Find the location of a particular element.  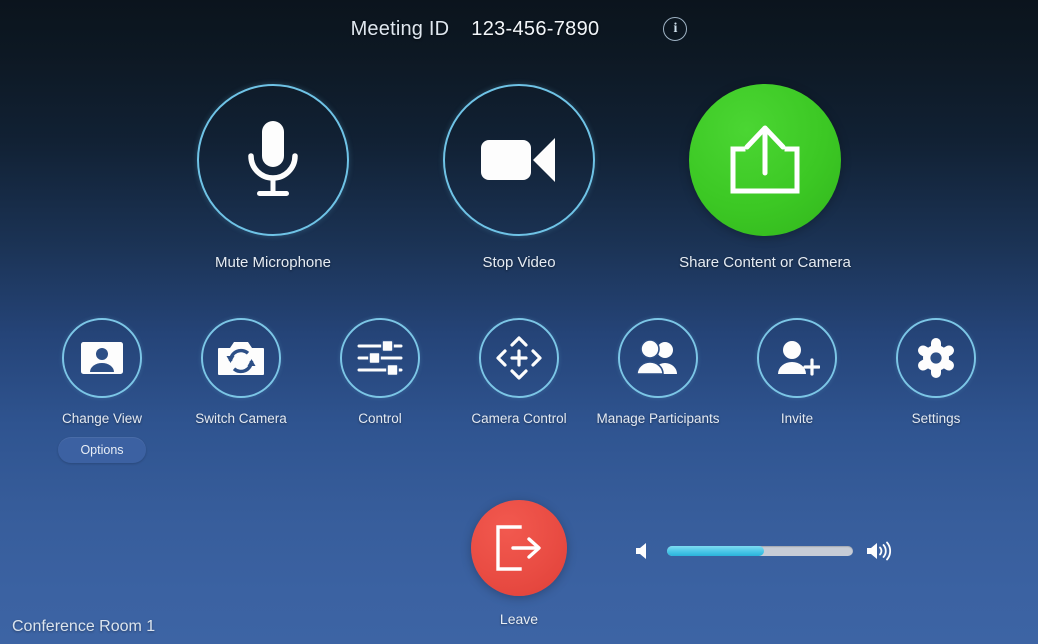

leave-button is located at coordinates (519, 548).